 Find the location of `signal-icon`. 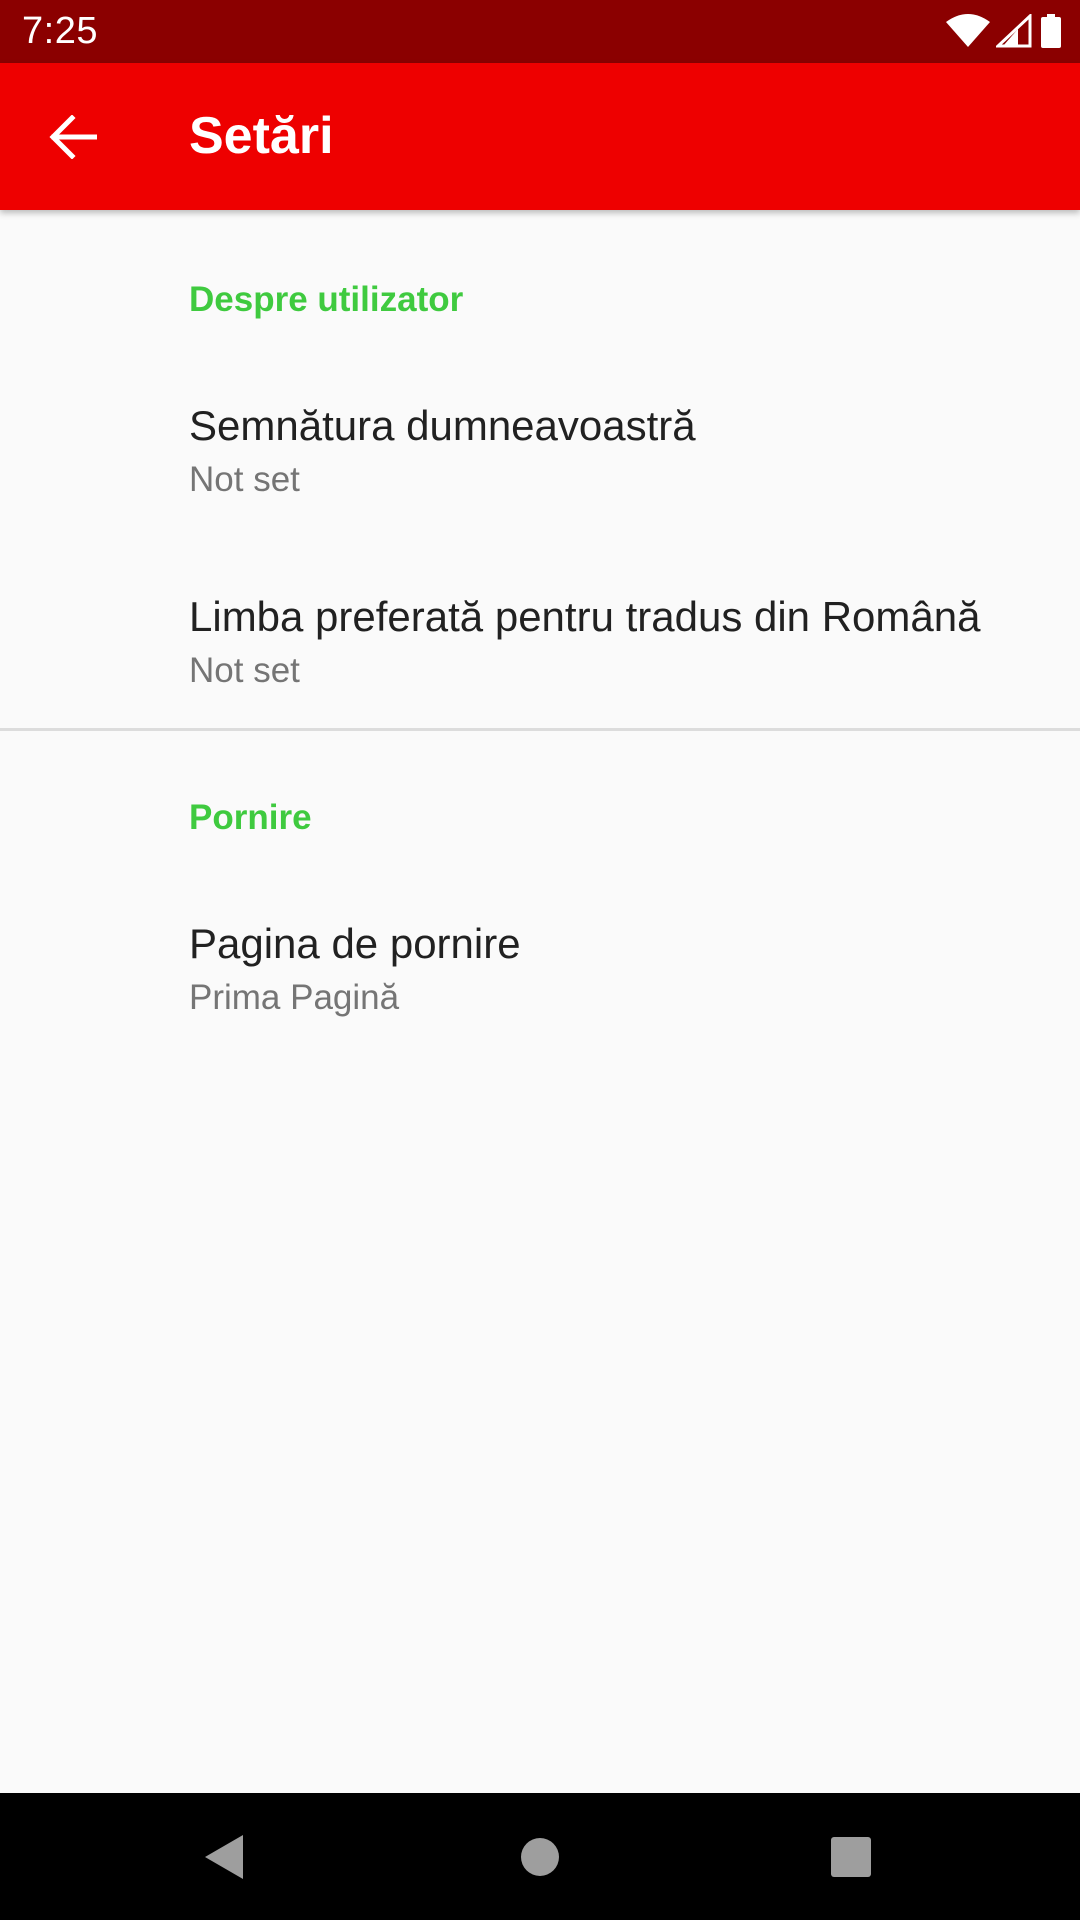

signal-icon is located at coordinates (1014, 31).